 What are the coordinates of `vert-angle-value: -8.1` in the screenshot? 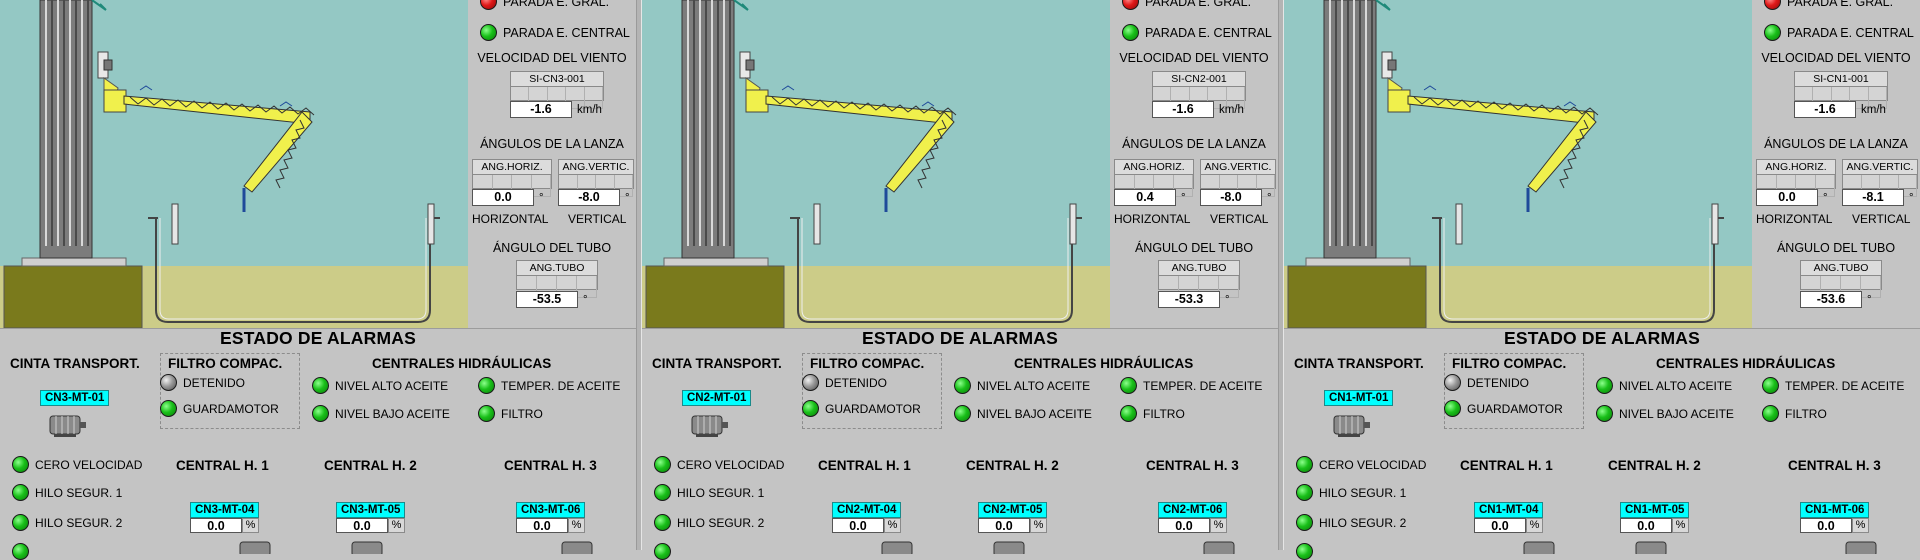 It's located at (1873, 197).